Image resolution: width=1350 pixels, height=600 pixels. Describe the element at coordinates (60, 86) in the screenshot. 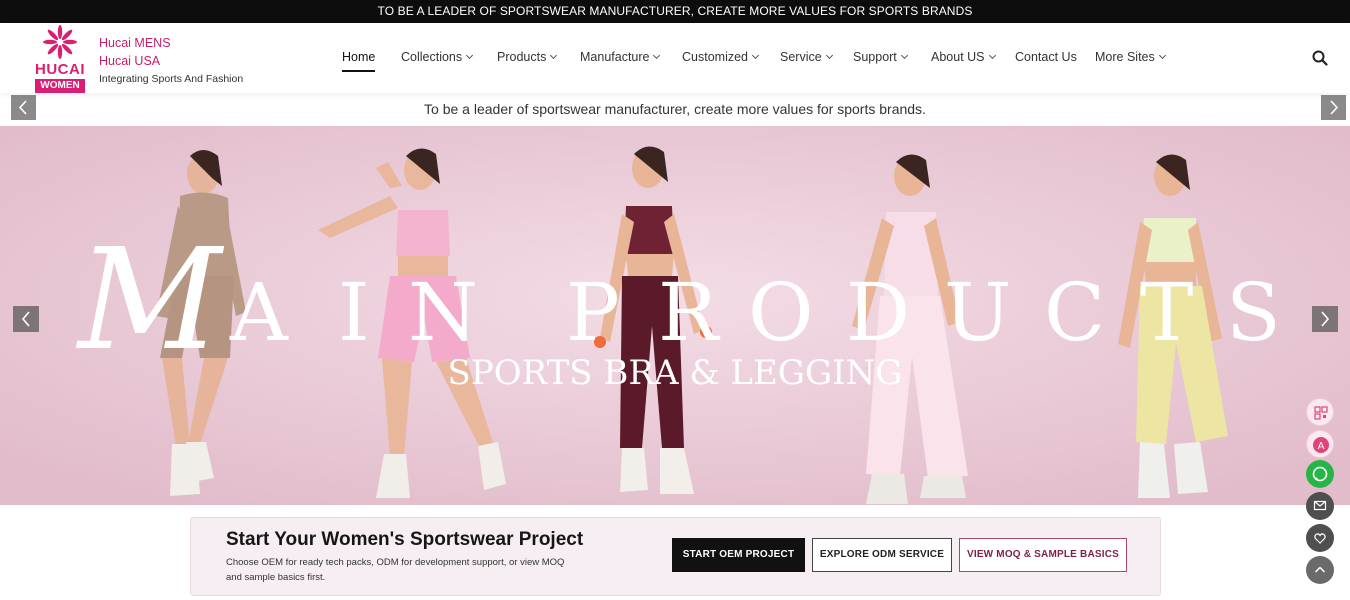

I see `logo-women-badge: WOMEN` at that location.